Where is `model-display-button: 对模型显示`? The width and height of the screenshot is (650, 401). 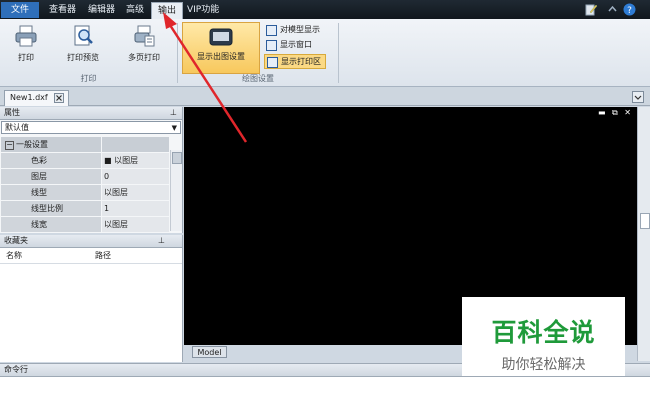 model-display-button: 对模型显示 is located at coordinates (292, 29).